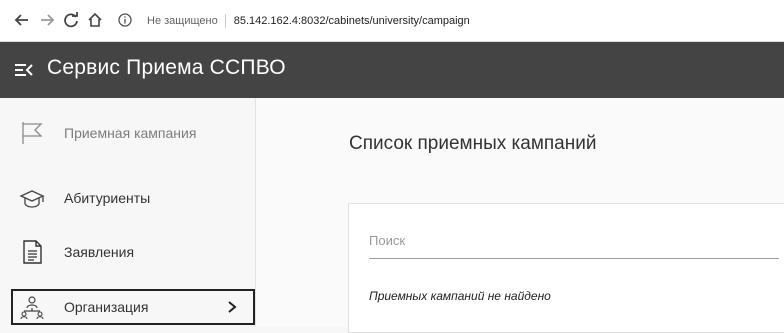 The image size is (784, 333). I want to click on organization-icon, so click(32, 307).